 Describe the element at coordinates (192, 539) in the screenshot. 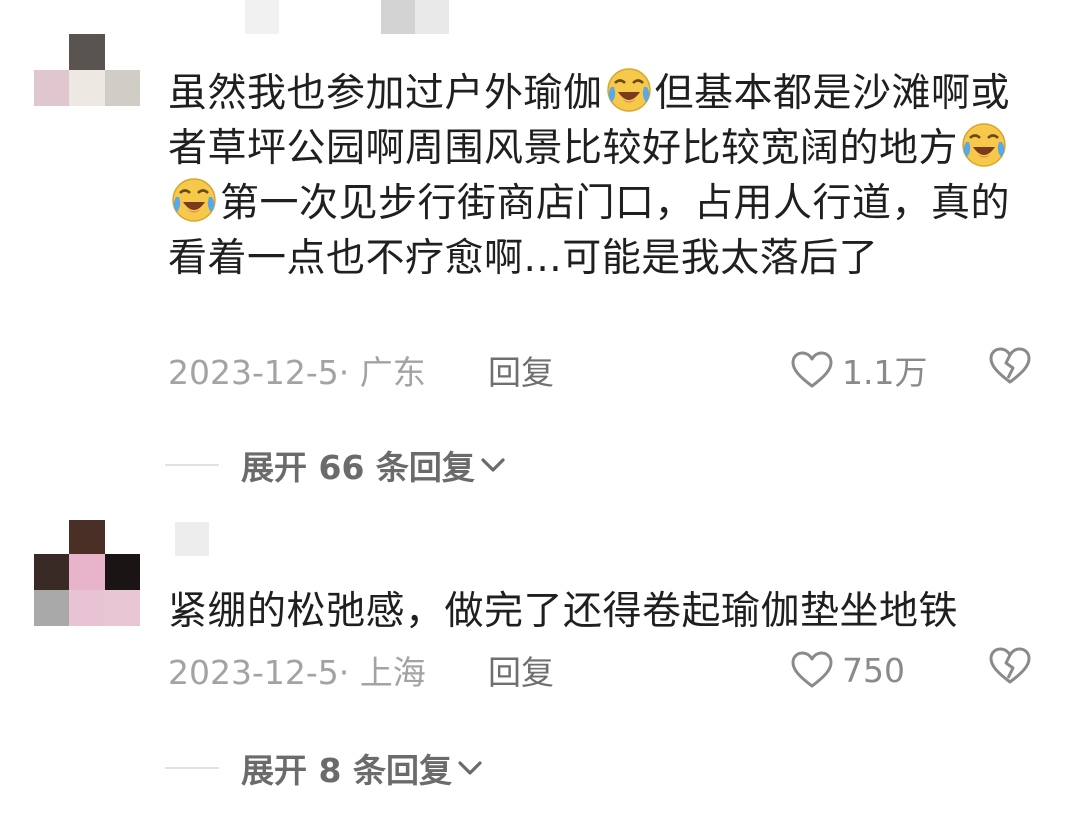

I see `username` at that location.